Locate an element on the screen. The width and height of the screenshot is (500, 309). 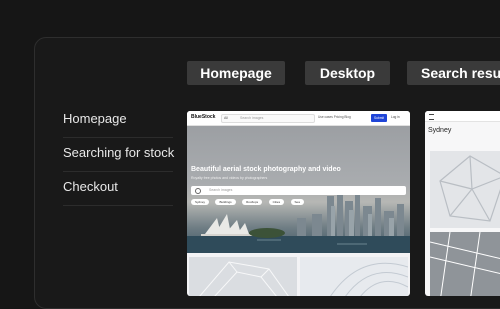
search-icon is located at coordinates (198, 191).